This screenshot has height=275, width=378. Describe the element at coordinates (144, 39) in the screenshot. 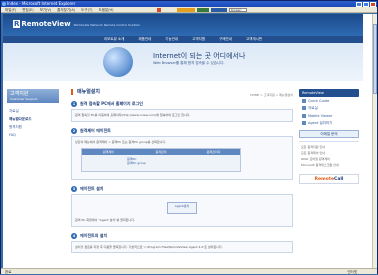

I see `nav-item-products: 제품안내` at that location.